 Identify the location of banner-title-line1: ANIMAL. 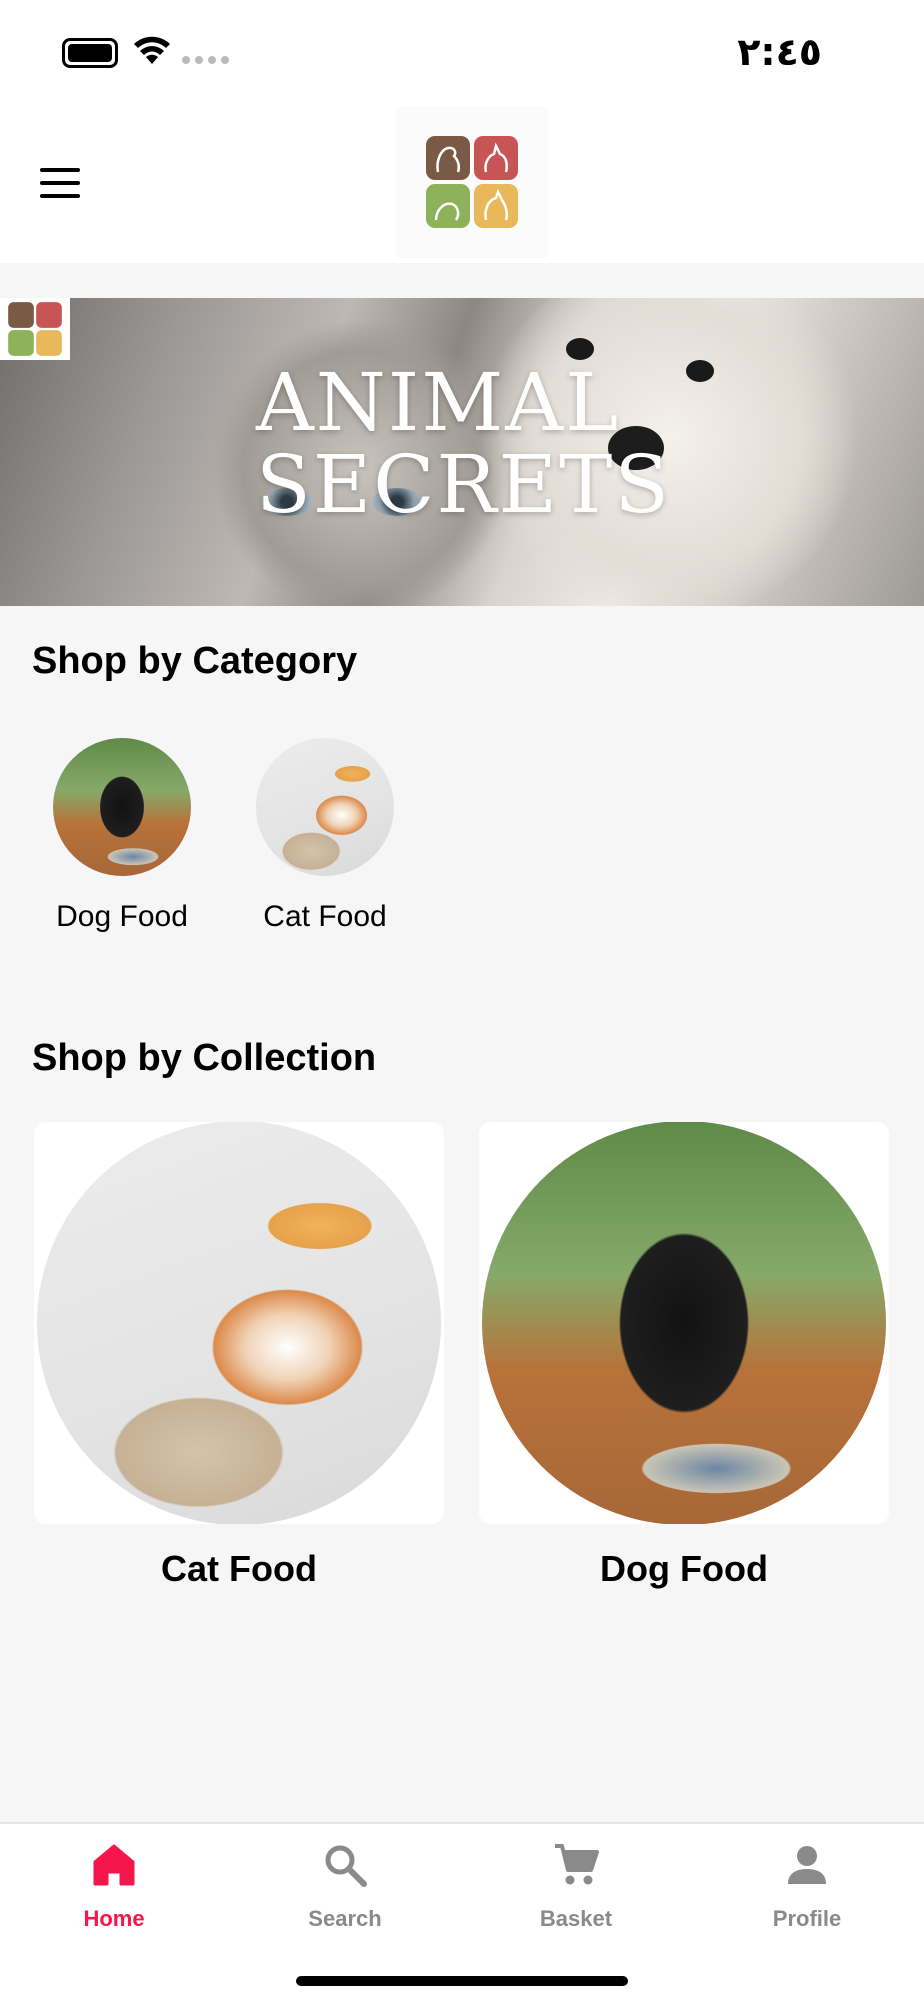
(438, 402).